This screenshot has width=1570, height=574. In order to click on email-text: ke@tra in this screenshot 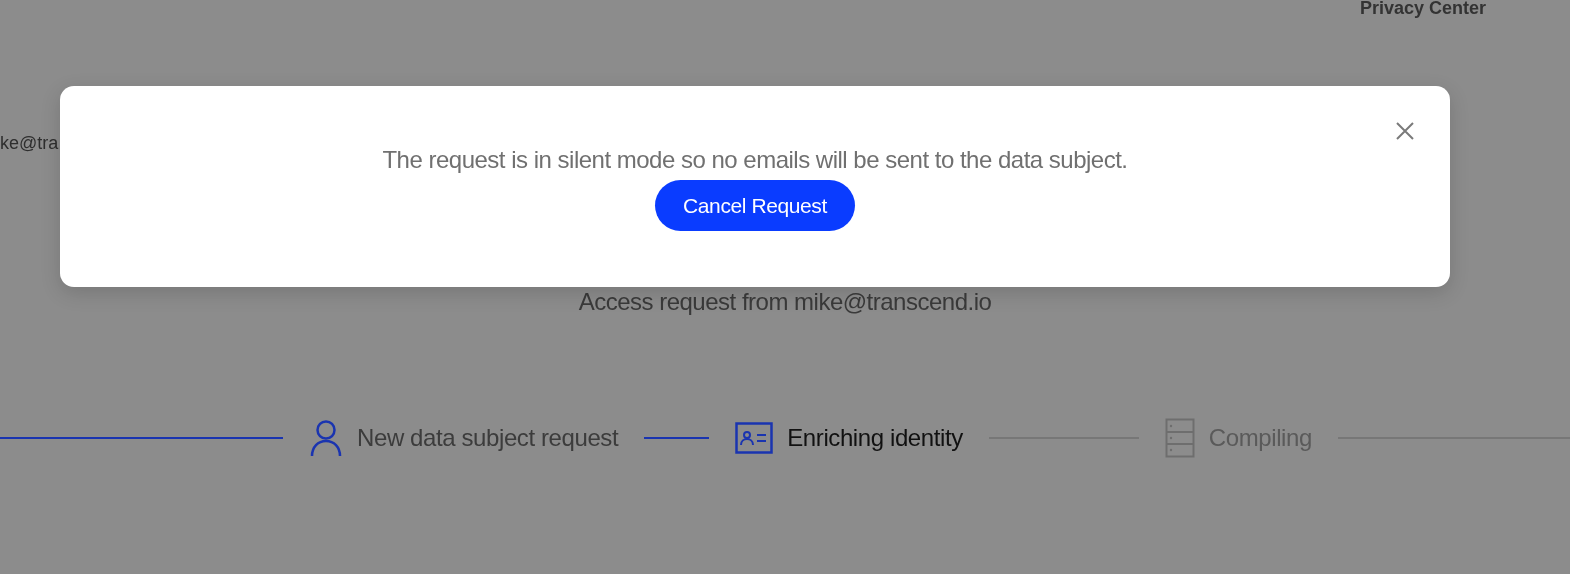, I will do `click(29, 143)`.